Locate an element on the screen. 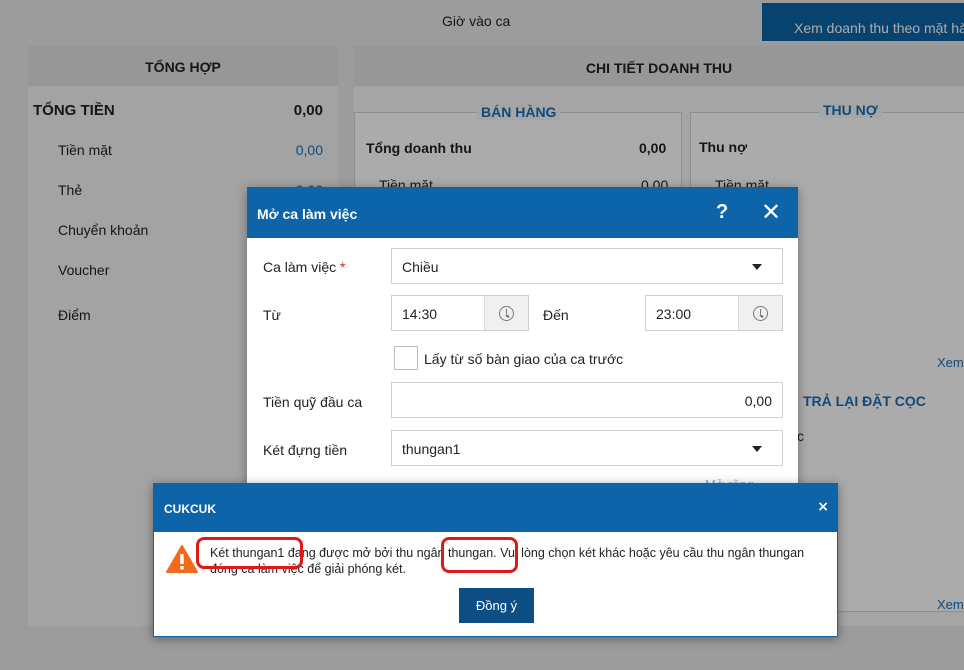  open-shift-dialog-title: Mở ca làm việc is located at coordinates (307, 214).